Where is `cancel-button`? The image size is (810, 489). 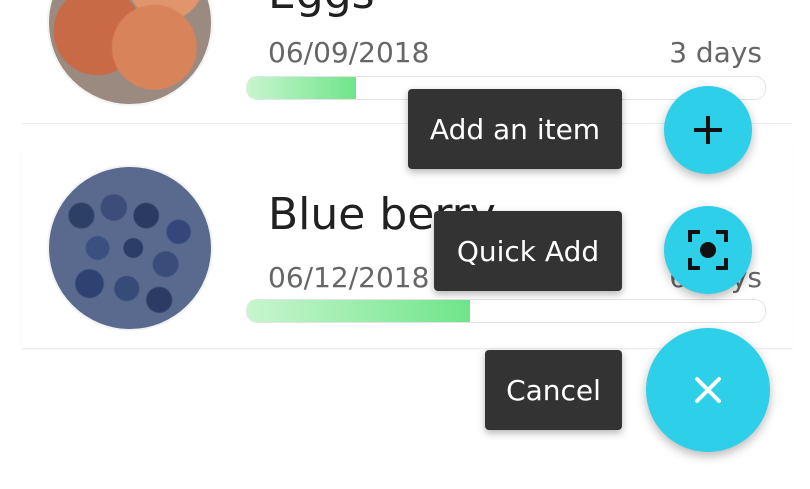
cancel-button is located at coordinates (708, 390).